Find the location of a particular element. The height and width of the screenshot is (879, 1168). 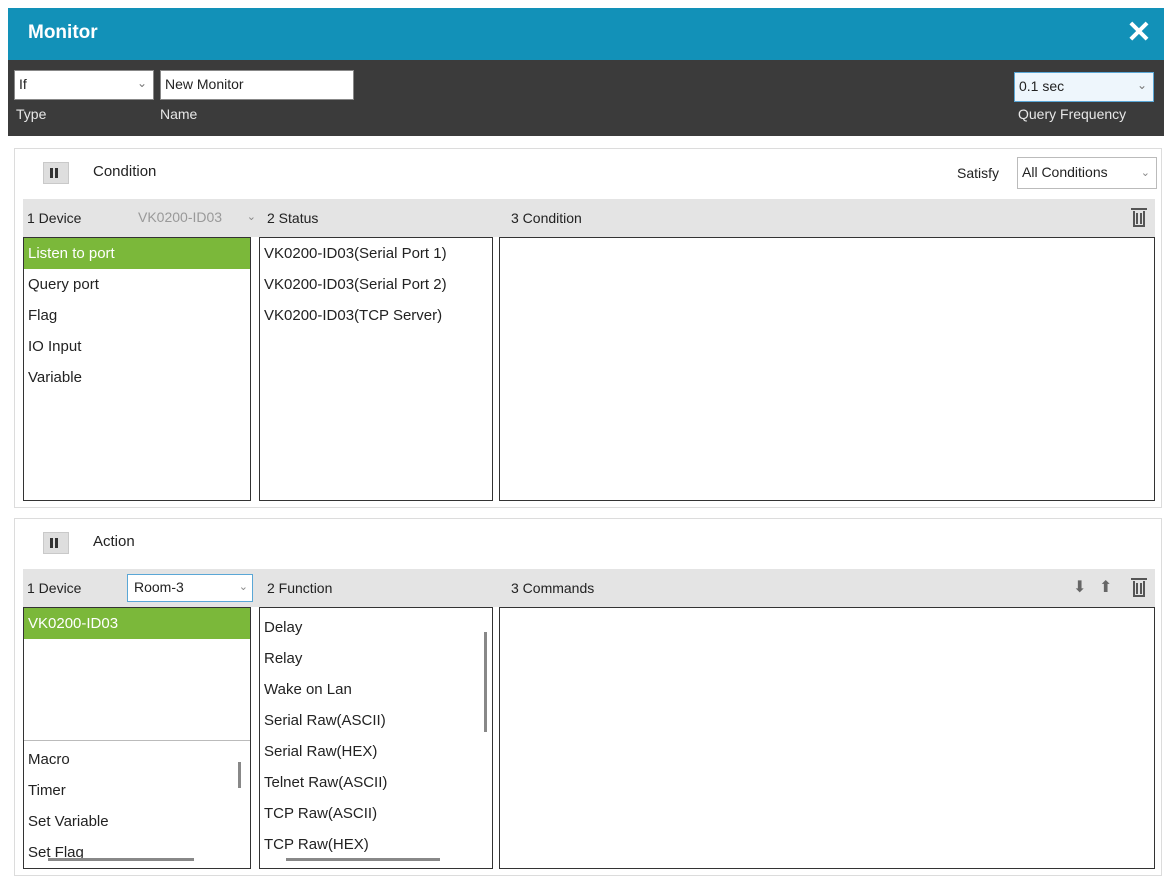

function-item: Relay is located at coordinates (323, 658).